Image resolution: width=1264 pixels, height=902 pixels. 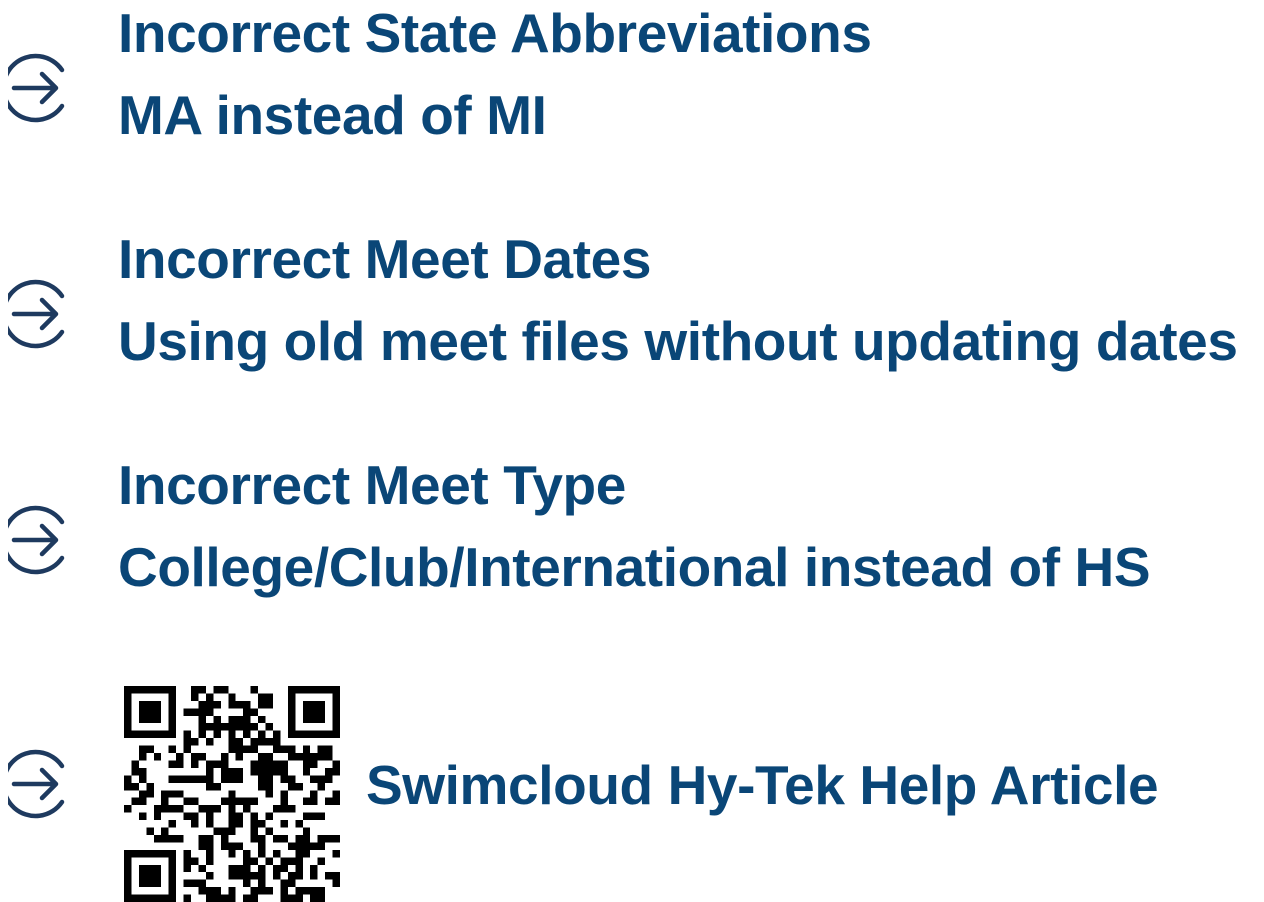 What do you see at coordinates (232, 794) in the screenshot?
I see `qr-code-icon` at bounding box center [232, 794].